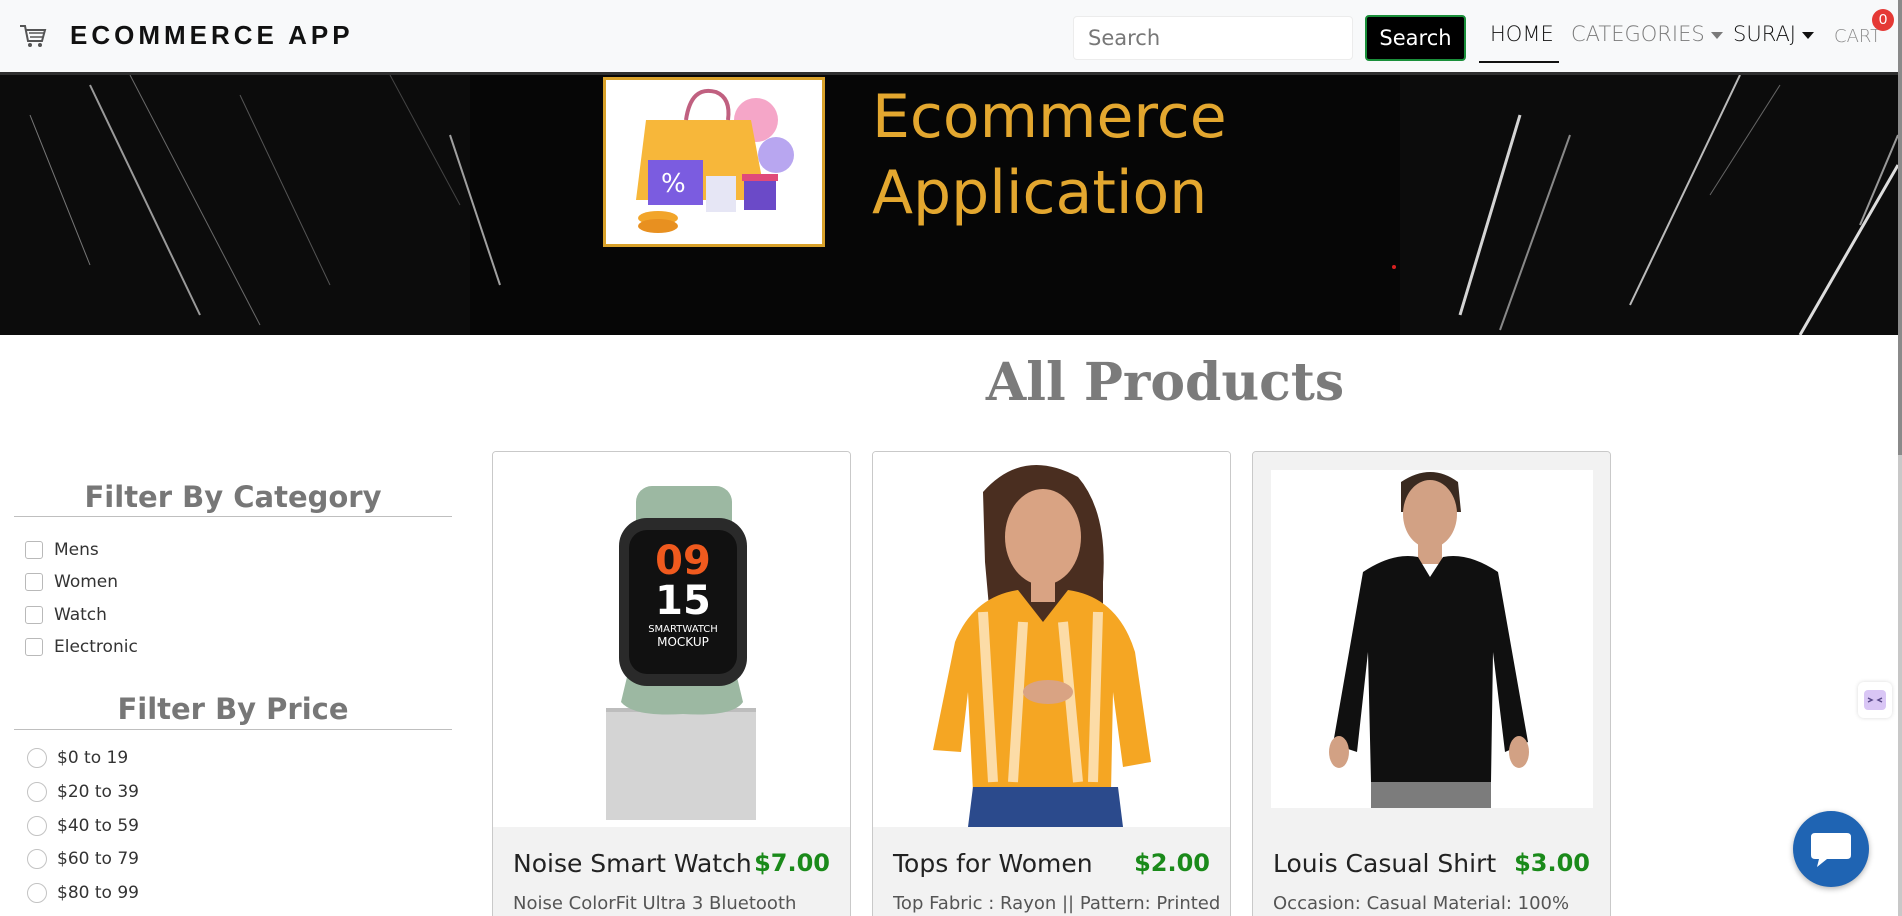 The image size is (1902, 916). What do you see at coordinates (98, 826) in the screenshot?
I see `price-label: $40 to 59` at bounding box center [98, 826].